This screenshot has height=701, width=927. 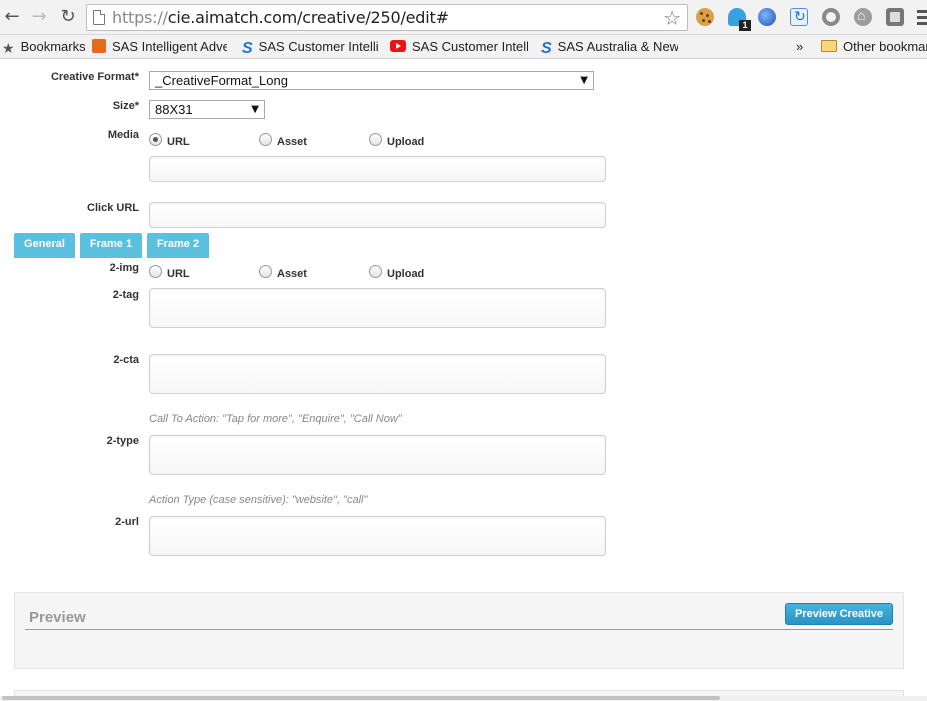 What do you see at coordinates (839, 614) in the screenshot?
I see `preview-creative-button: Preview Creative` at bounding box center [839, 614].